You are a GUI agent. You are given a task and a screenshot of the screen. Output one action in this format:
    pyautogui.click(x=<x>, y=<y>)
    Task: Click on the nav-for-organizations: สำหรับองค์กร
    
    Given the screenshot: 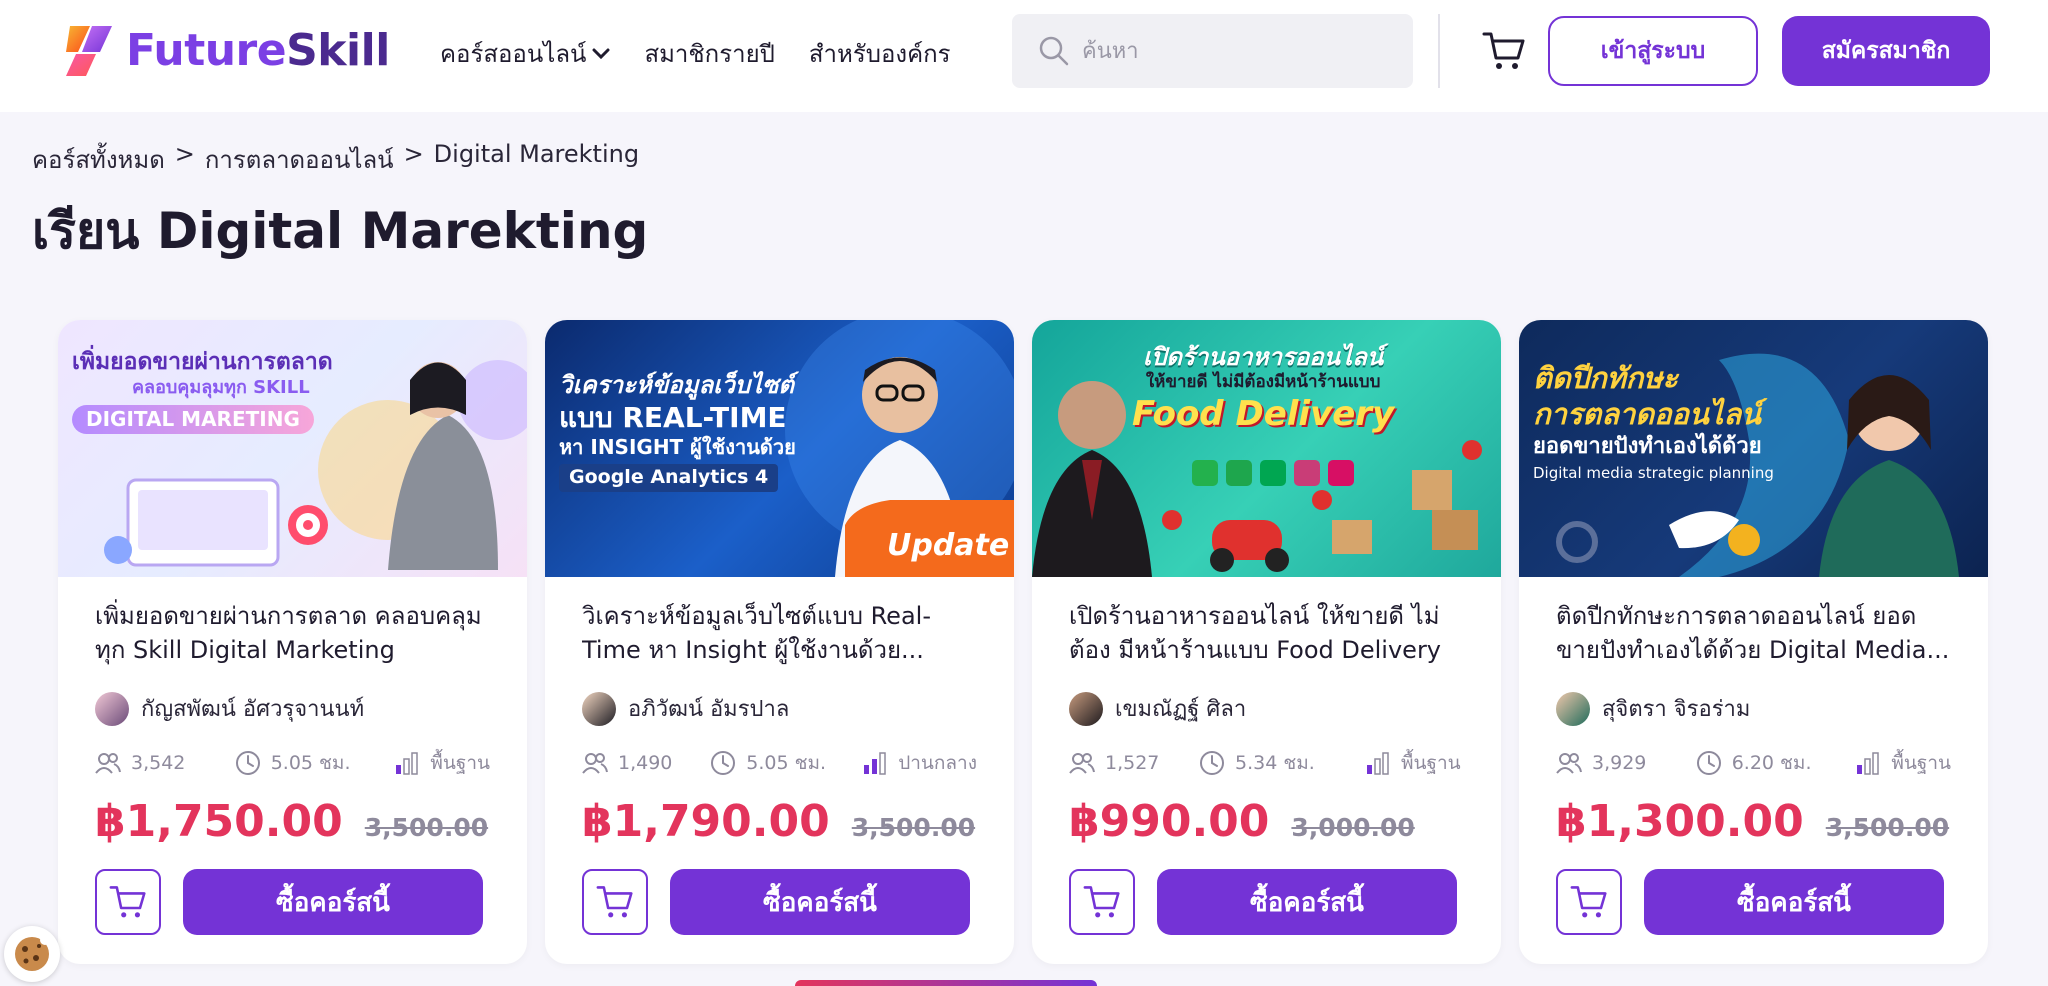 What is the action you would take?
    pyautogui.click(x=880, y=53)
    